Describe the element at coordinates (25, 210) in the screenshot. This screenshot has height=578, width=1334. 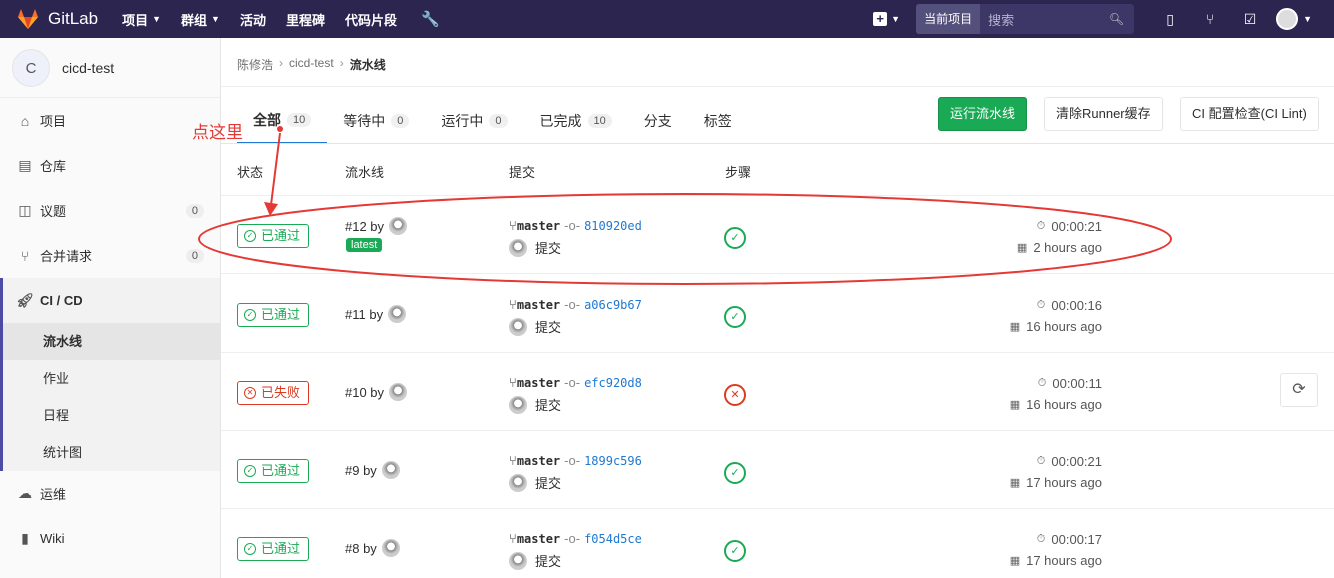
I see `issues-icon: ◫` at that location.